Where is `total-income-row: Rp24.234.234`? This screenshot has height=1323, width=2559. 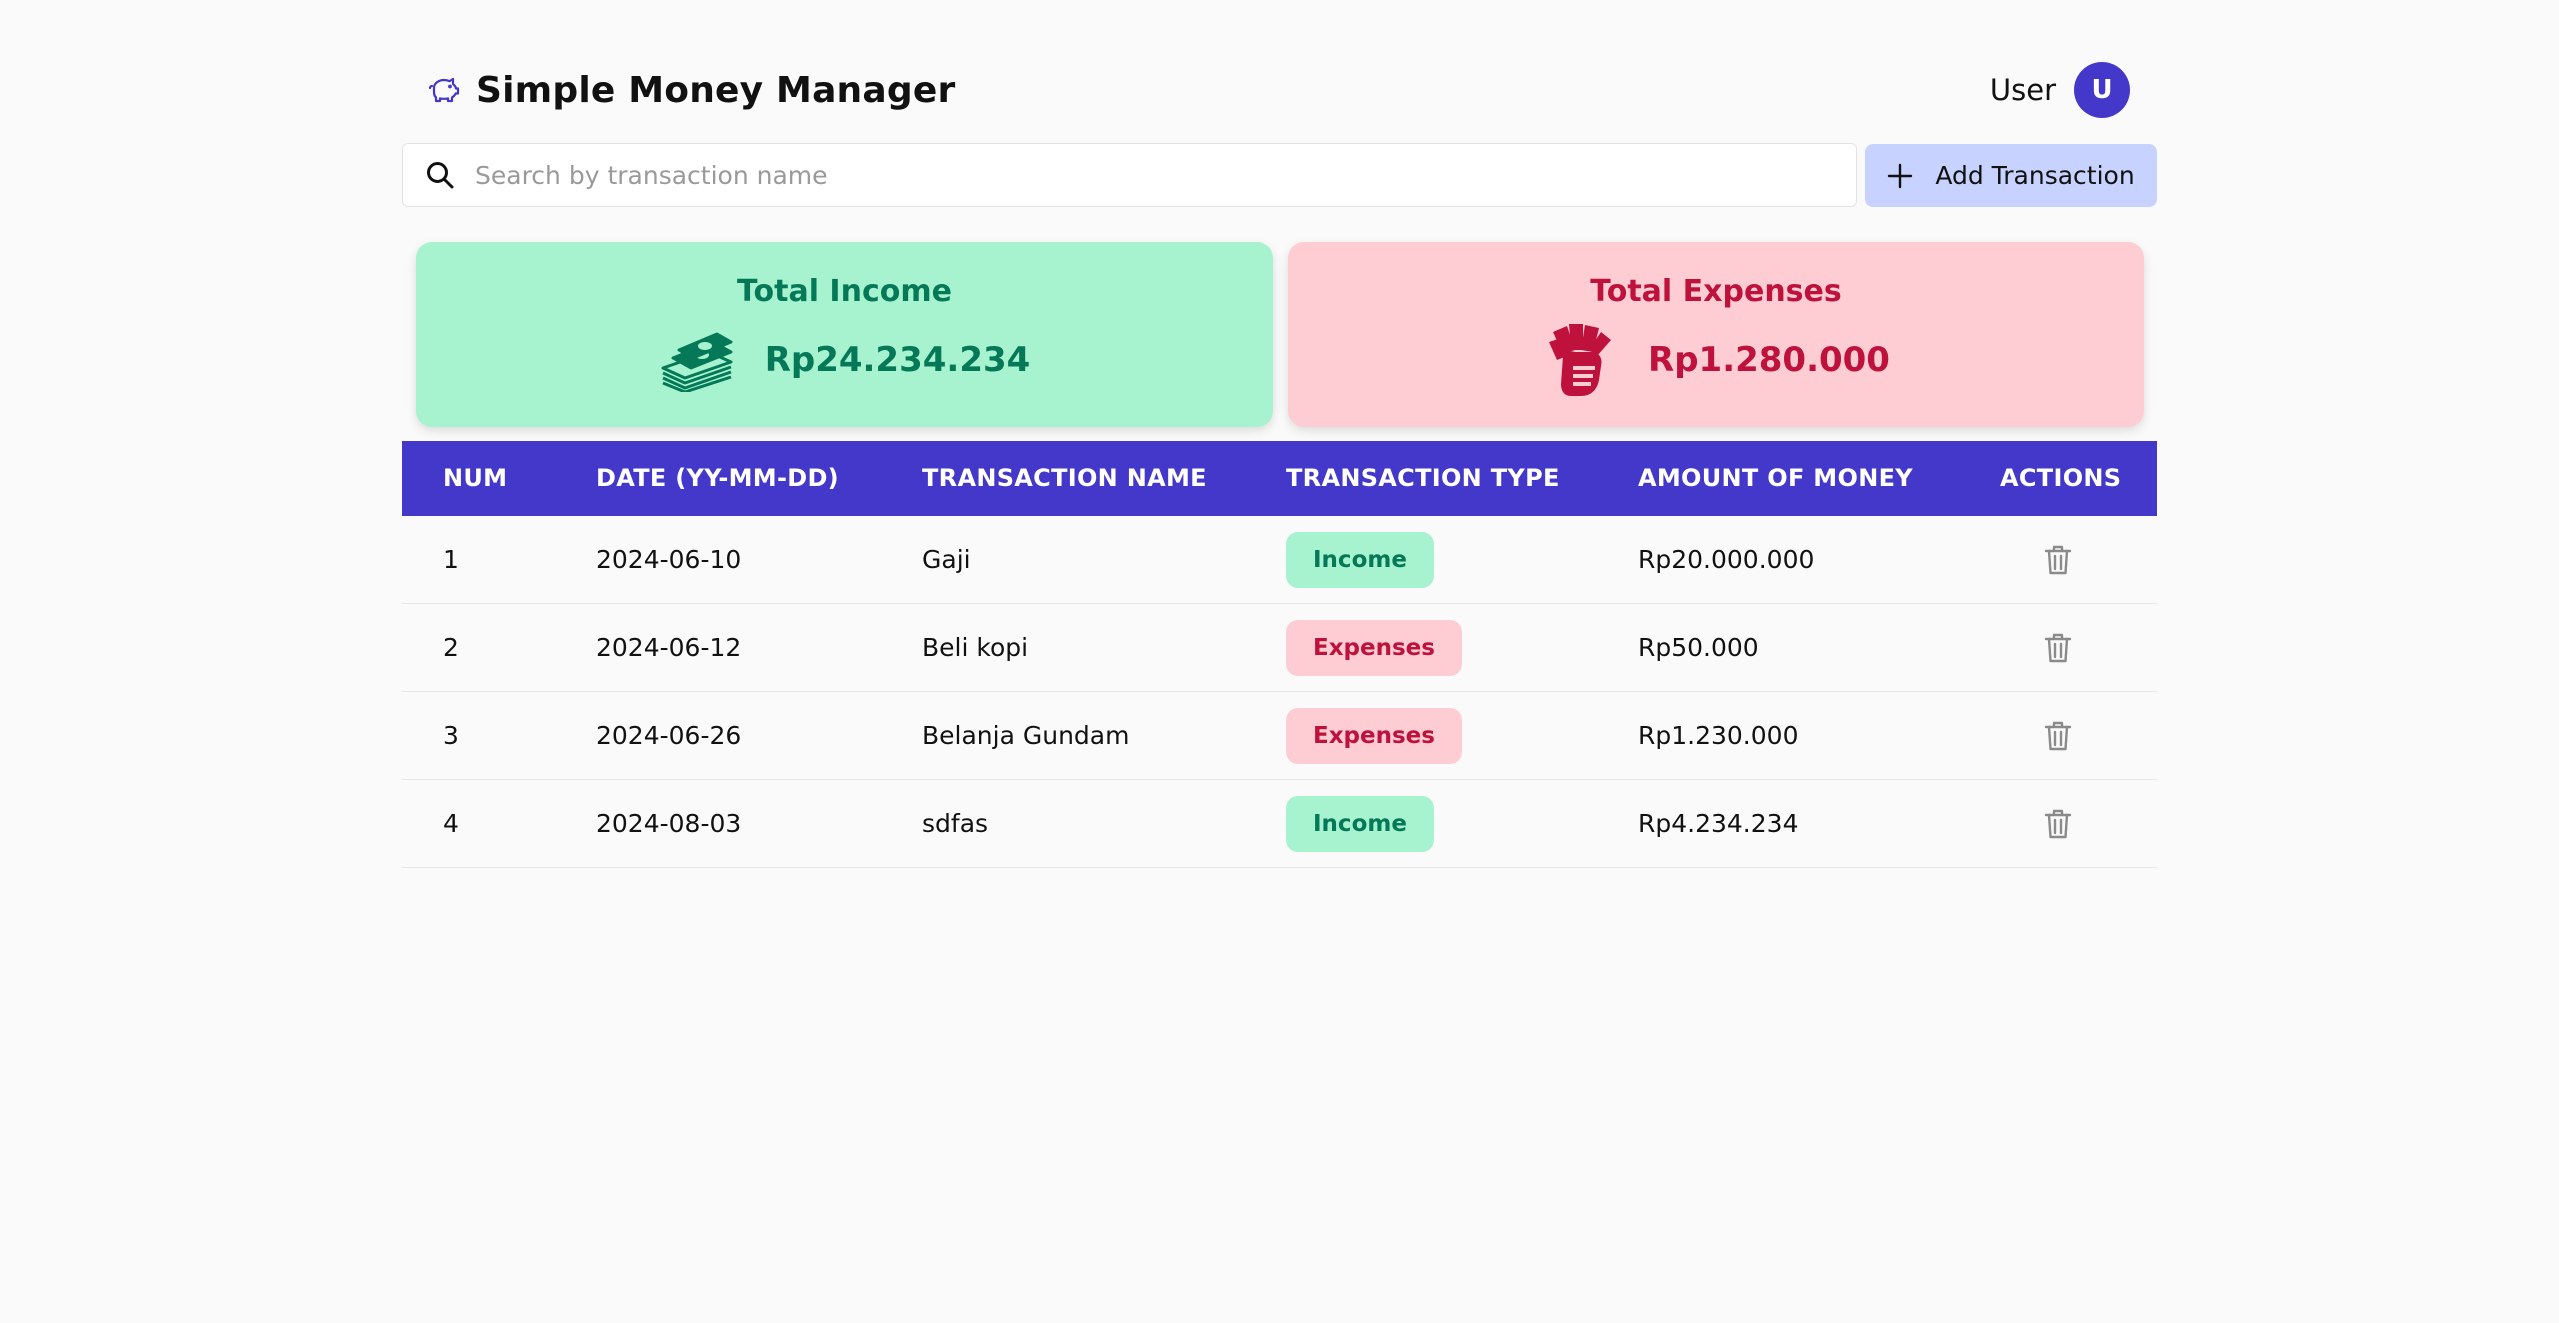
total-income-row: Rp24.234.234 is located at coordinates (844, 360).